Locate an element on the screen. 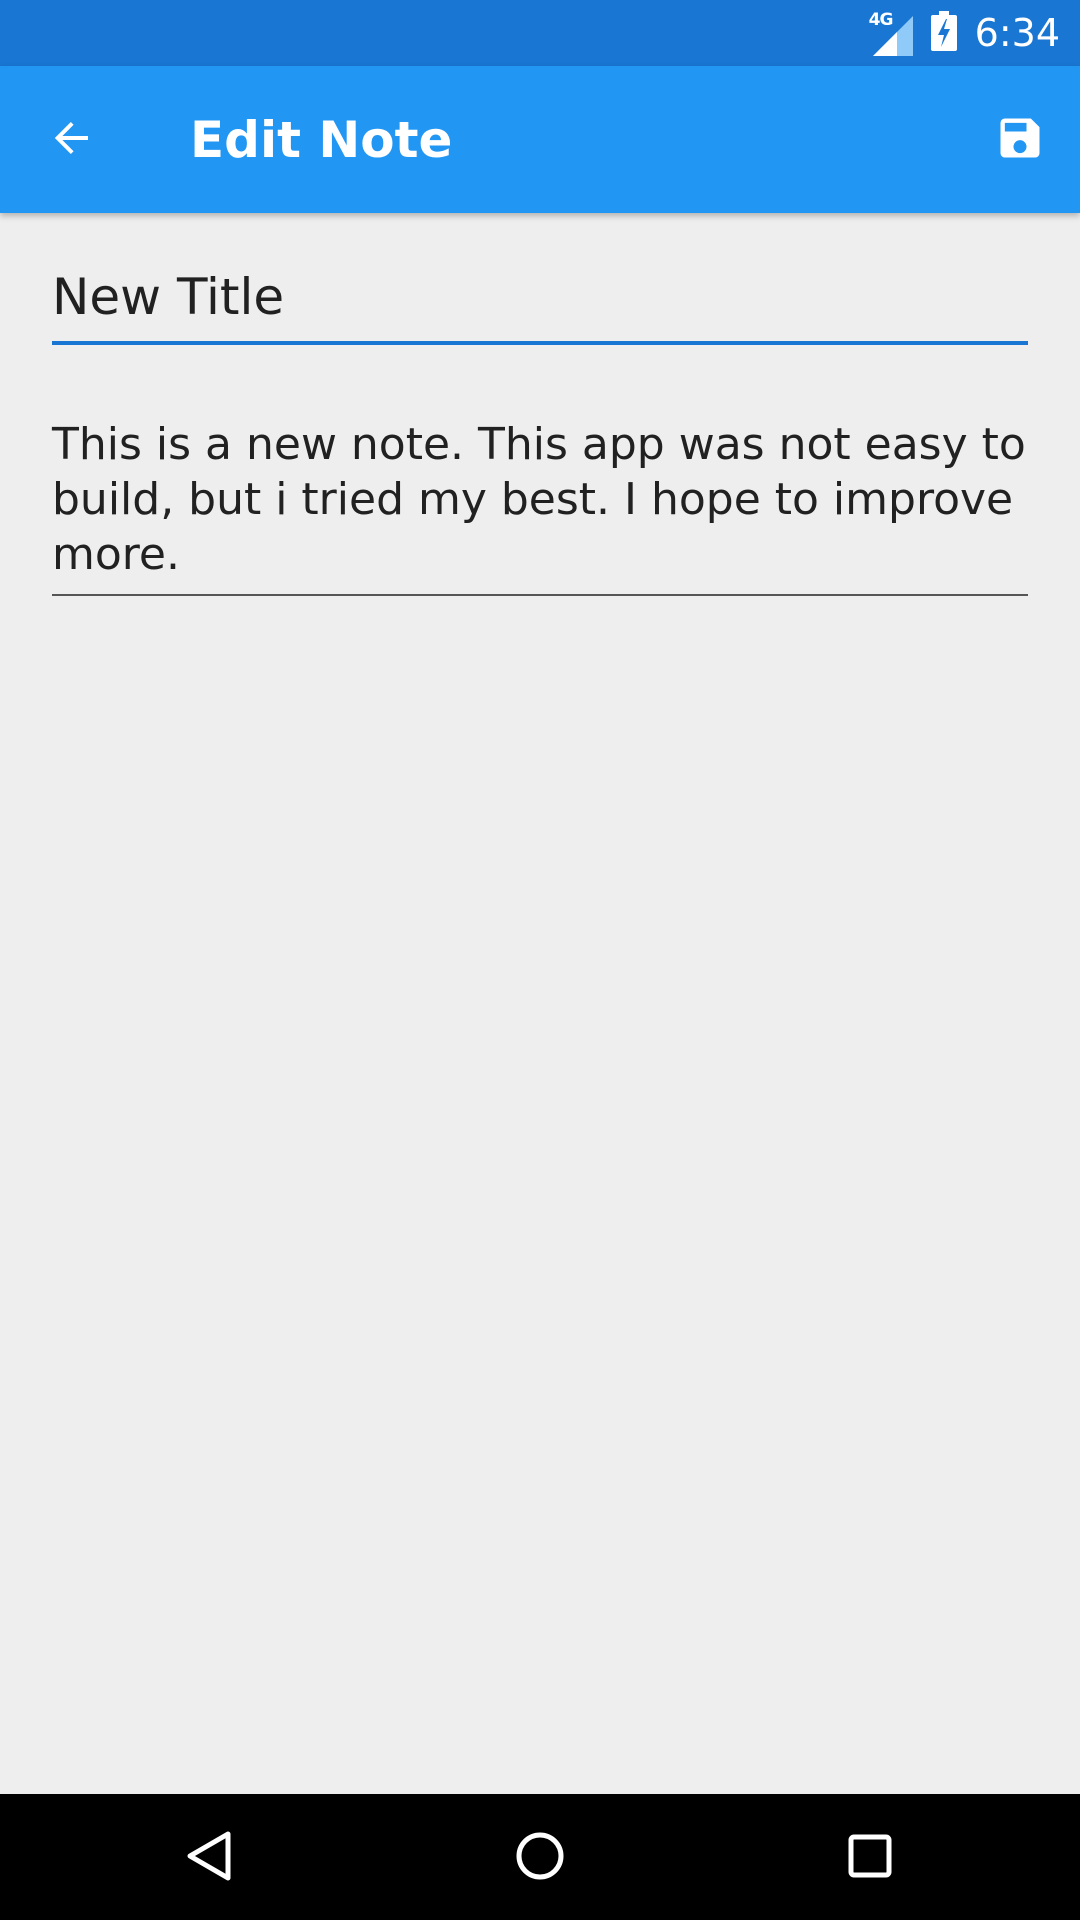 The image size is (1080, 1920). navigation-bar is located at coordinates (540, 1857).